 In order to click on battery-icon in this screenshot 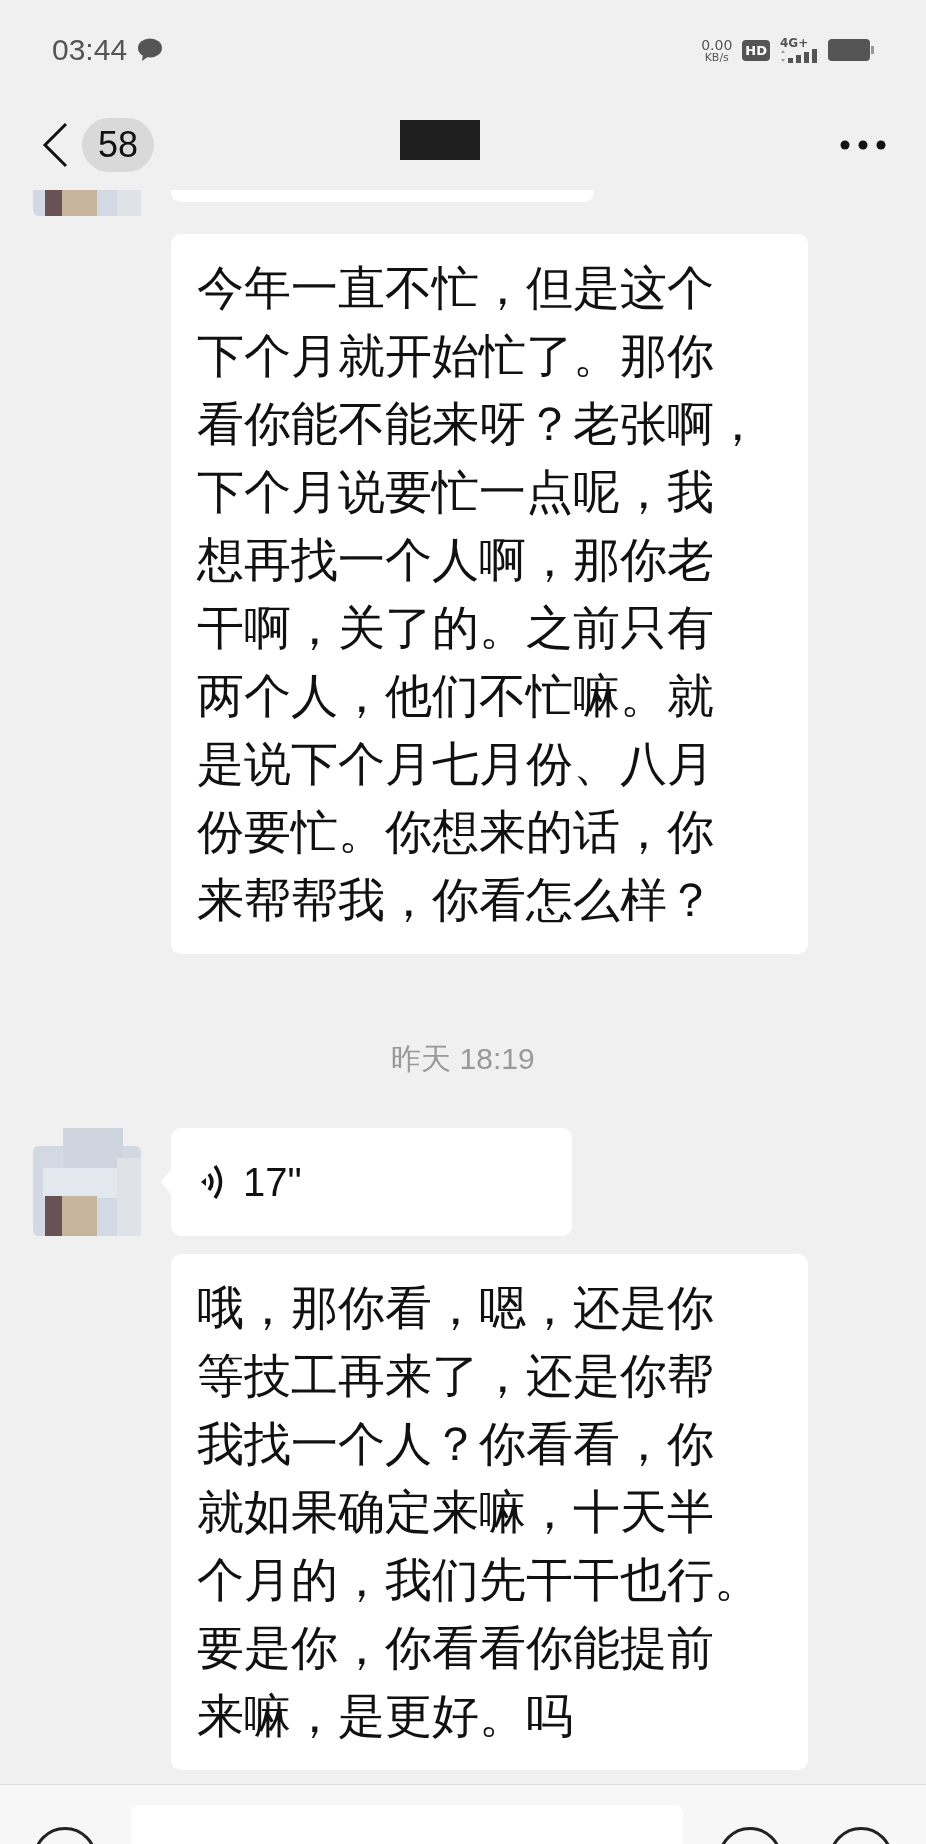, I will do `click(851, 50)`.